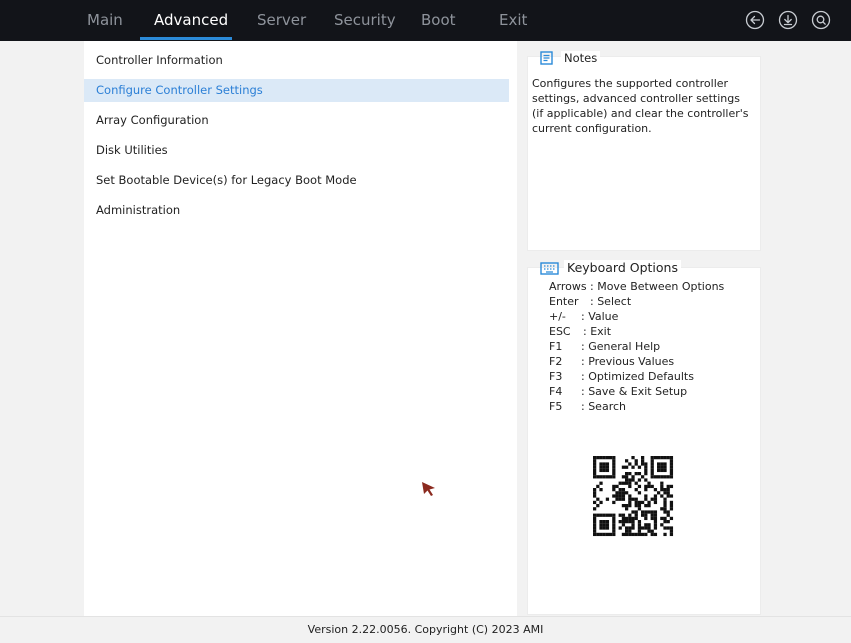 This screenshot has width=851, height=643. I want to click on keyboard-key: F5, so click(556, 406).